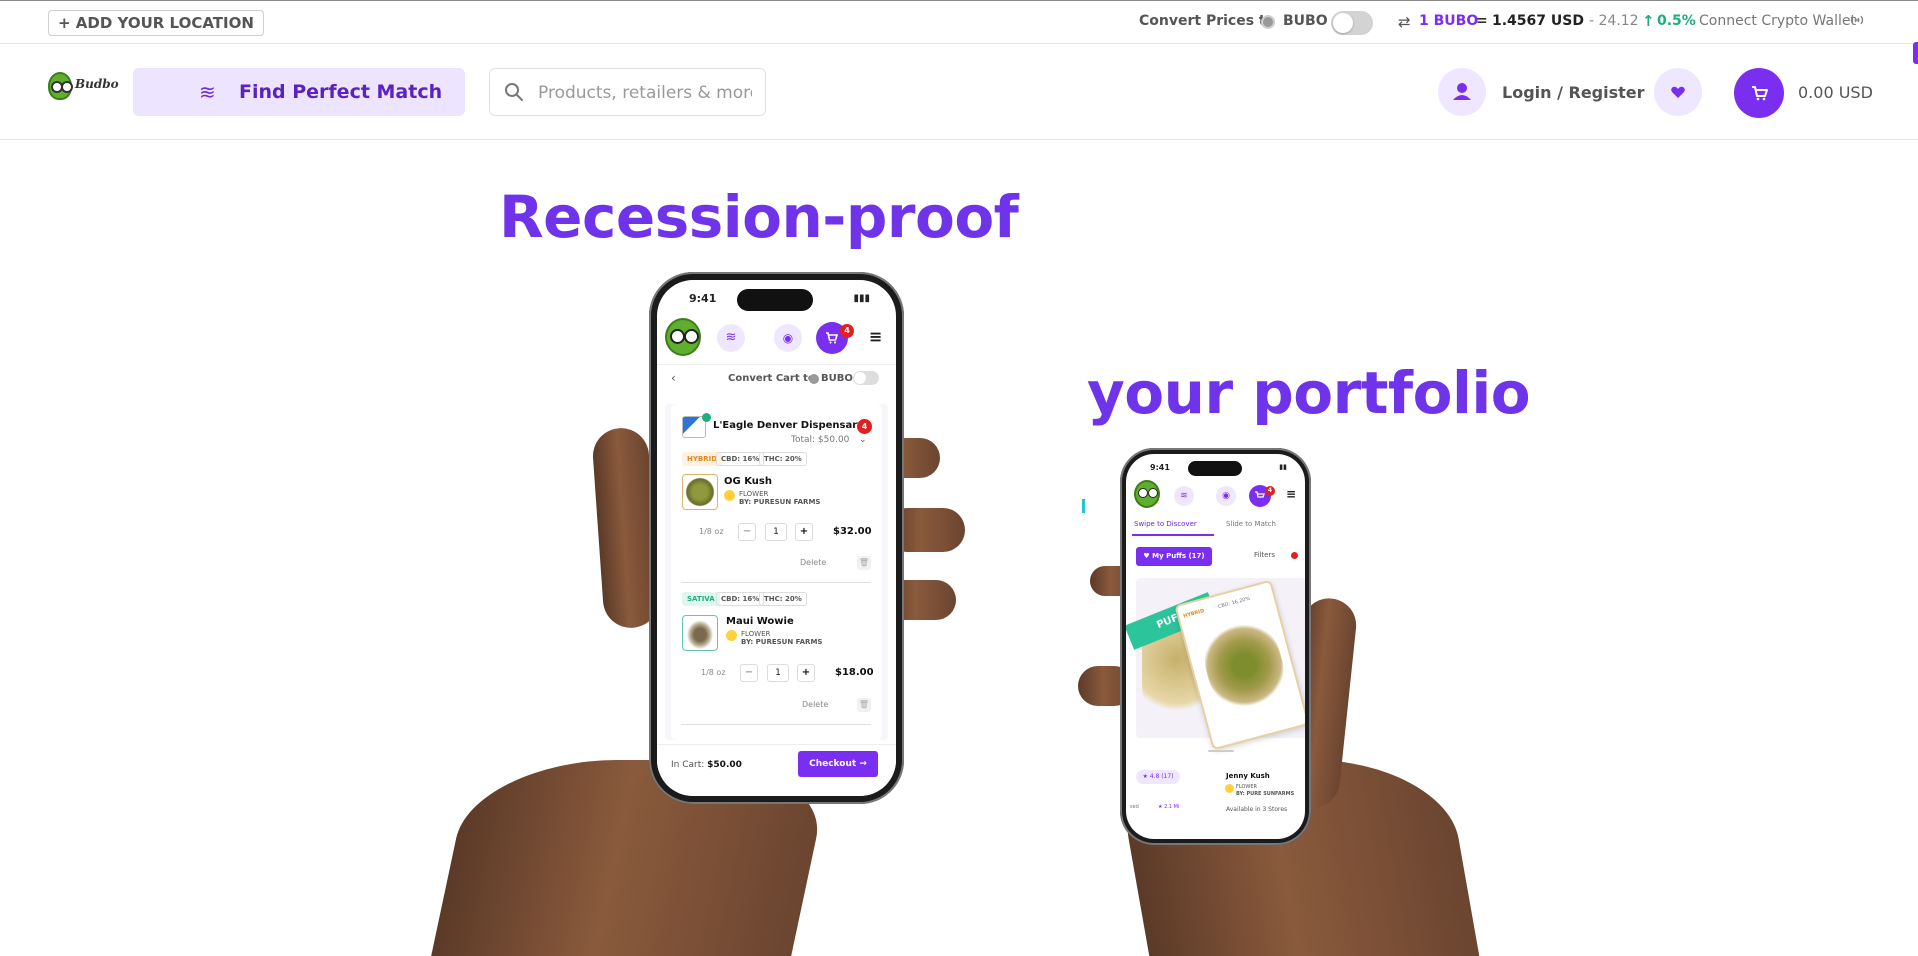 The image size is (1918, 956). What do you see at coordinates (1221, 751) in the screenshot?
I see `sheet-handle` at bounding box center [1221, 751].